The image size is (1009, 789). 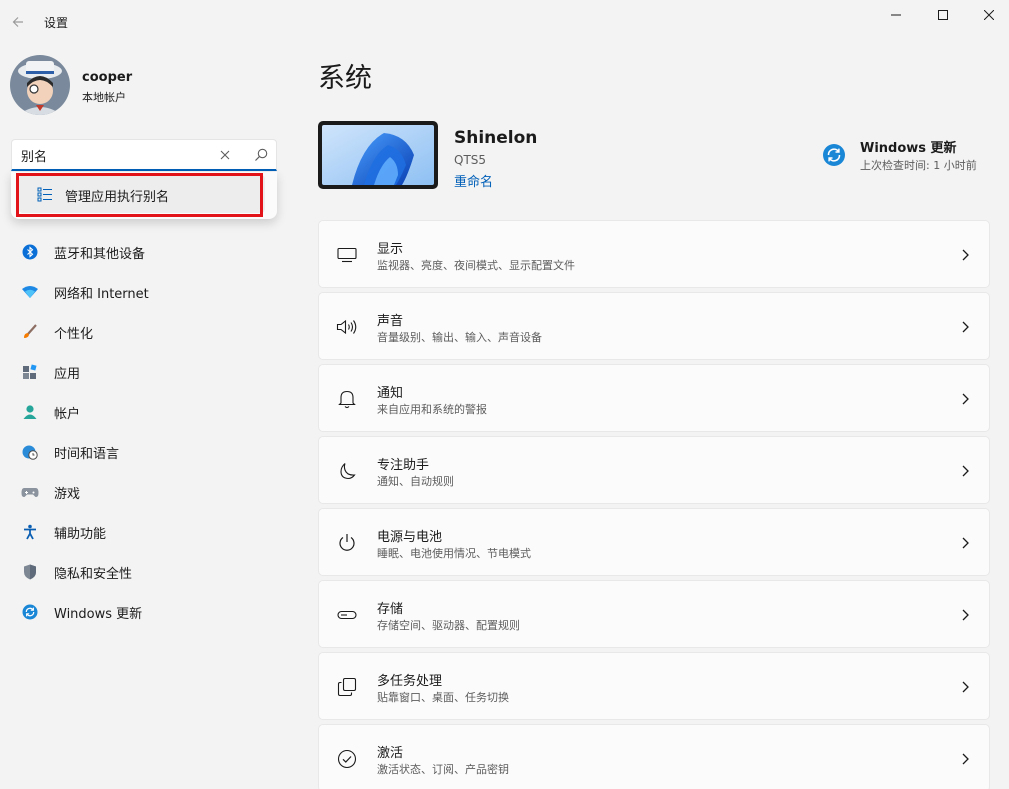 I want to click on app-title: 设置, so click(x=56, y=23).